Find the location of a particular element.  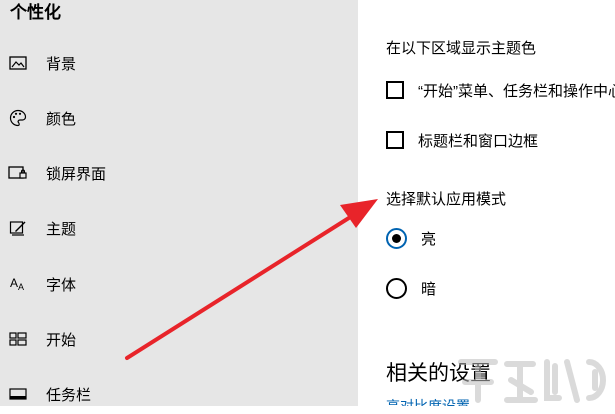

font-icon: AA is located at coordinates (18, 284).